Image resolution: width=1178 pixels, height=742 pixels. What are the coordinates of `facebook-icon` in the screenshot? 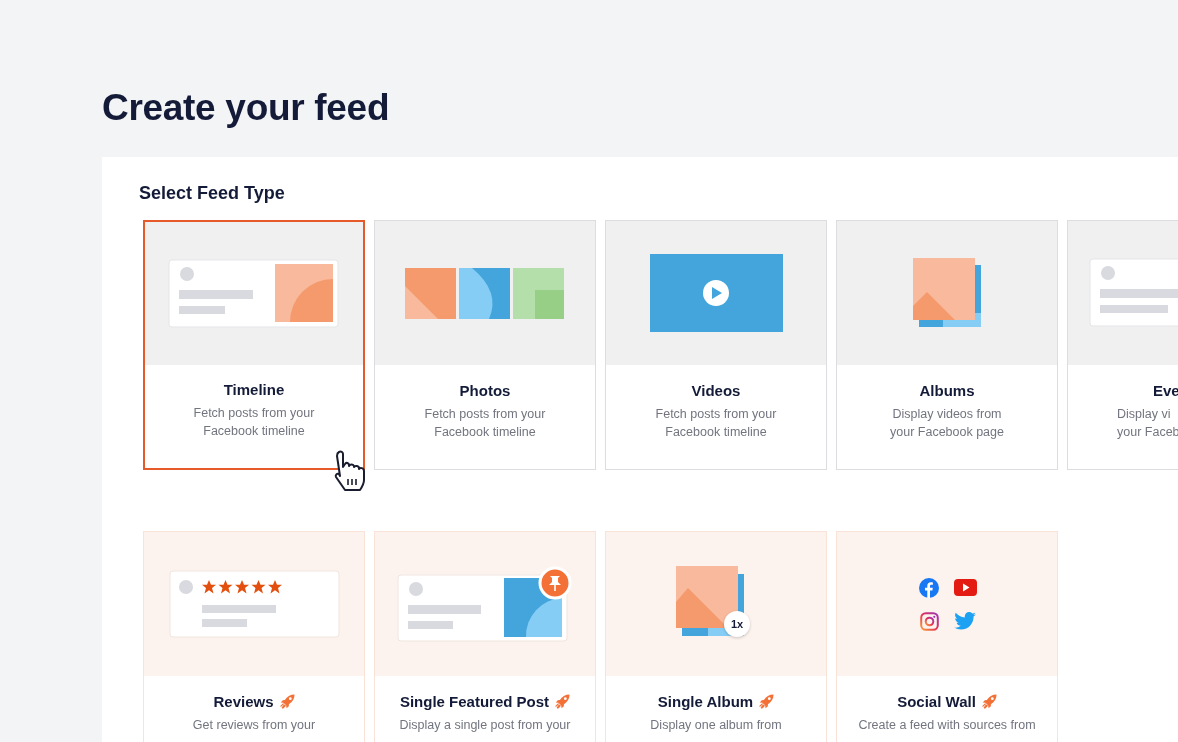 It's located at (929, 587).